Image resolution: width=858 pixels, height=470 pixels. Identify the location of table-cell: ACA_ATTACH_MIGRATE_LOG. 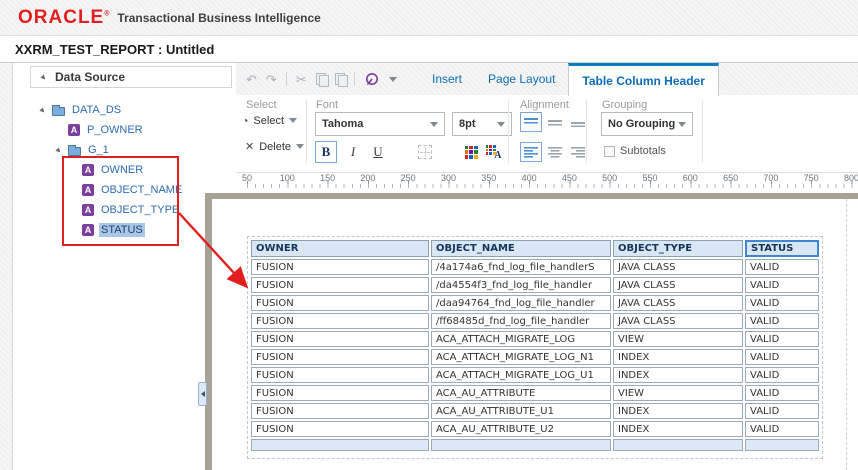
(521, 339).